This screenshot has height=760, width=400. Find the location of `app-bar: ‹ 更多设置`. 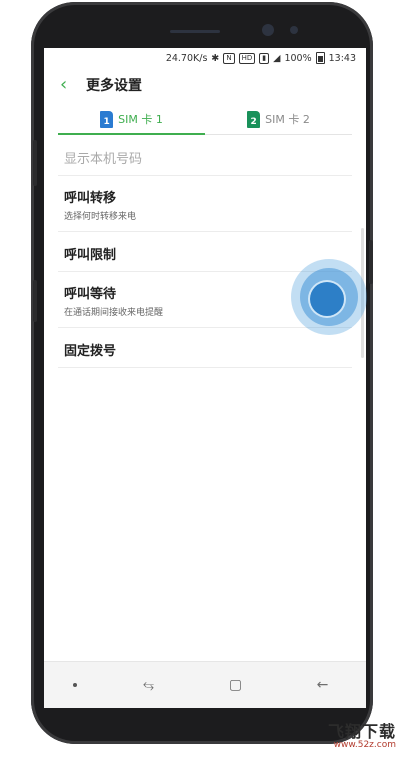

app-bar: ‹ 更多设置 is located at coordinates (205, 85).